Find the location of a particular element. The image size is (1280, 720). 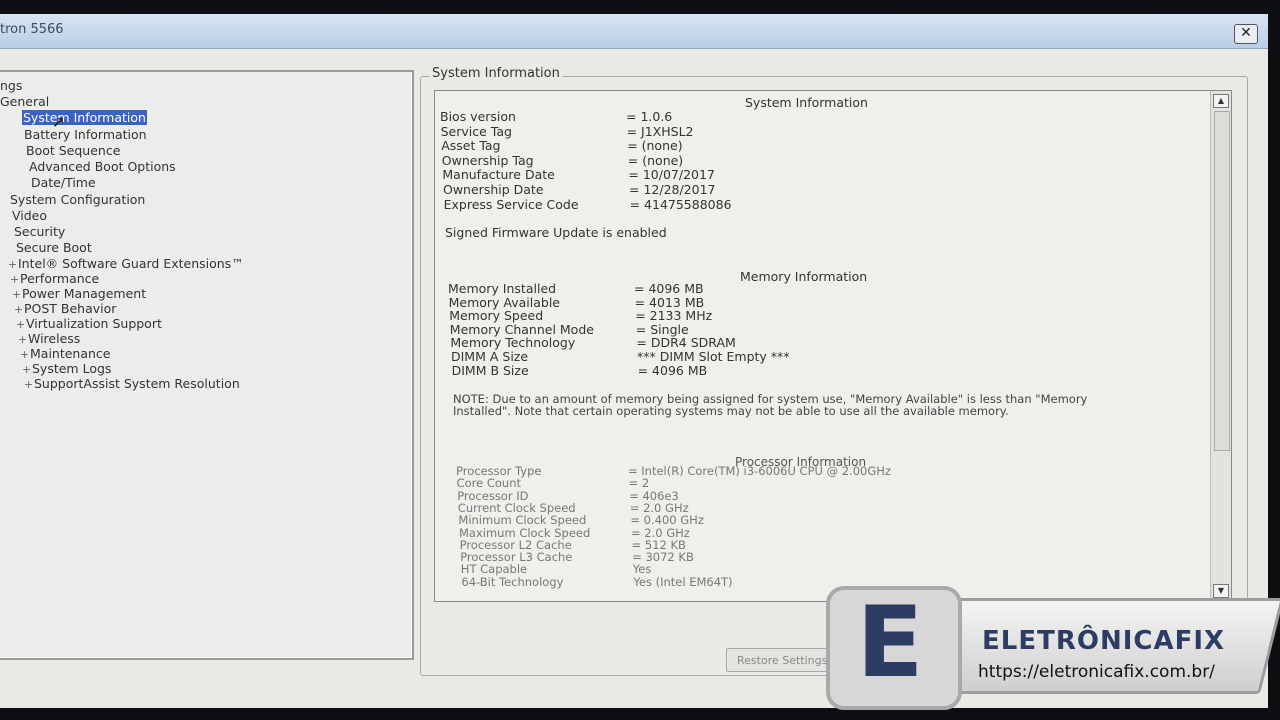

signed-firmware-text: Signed Firmware Update is enabled is located at coordinates (556, 232).